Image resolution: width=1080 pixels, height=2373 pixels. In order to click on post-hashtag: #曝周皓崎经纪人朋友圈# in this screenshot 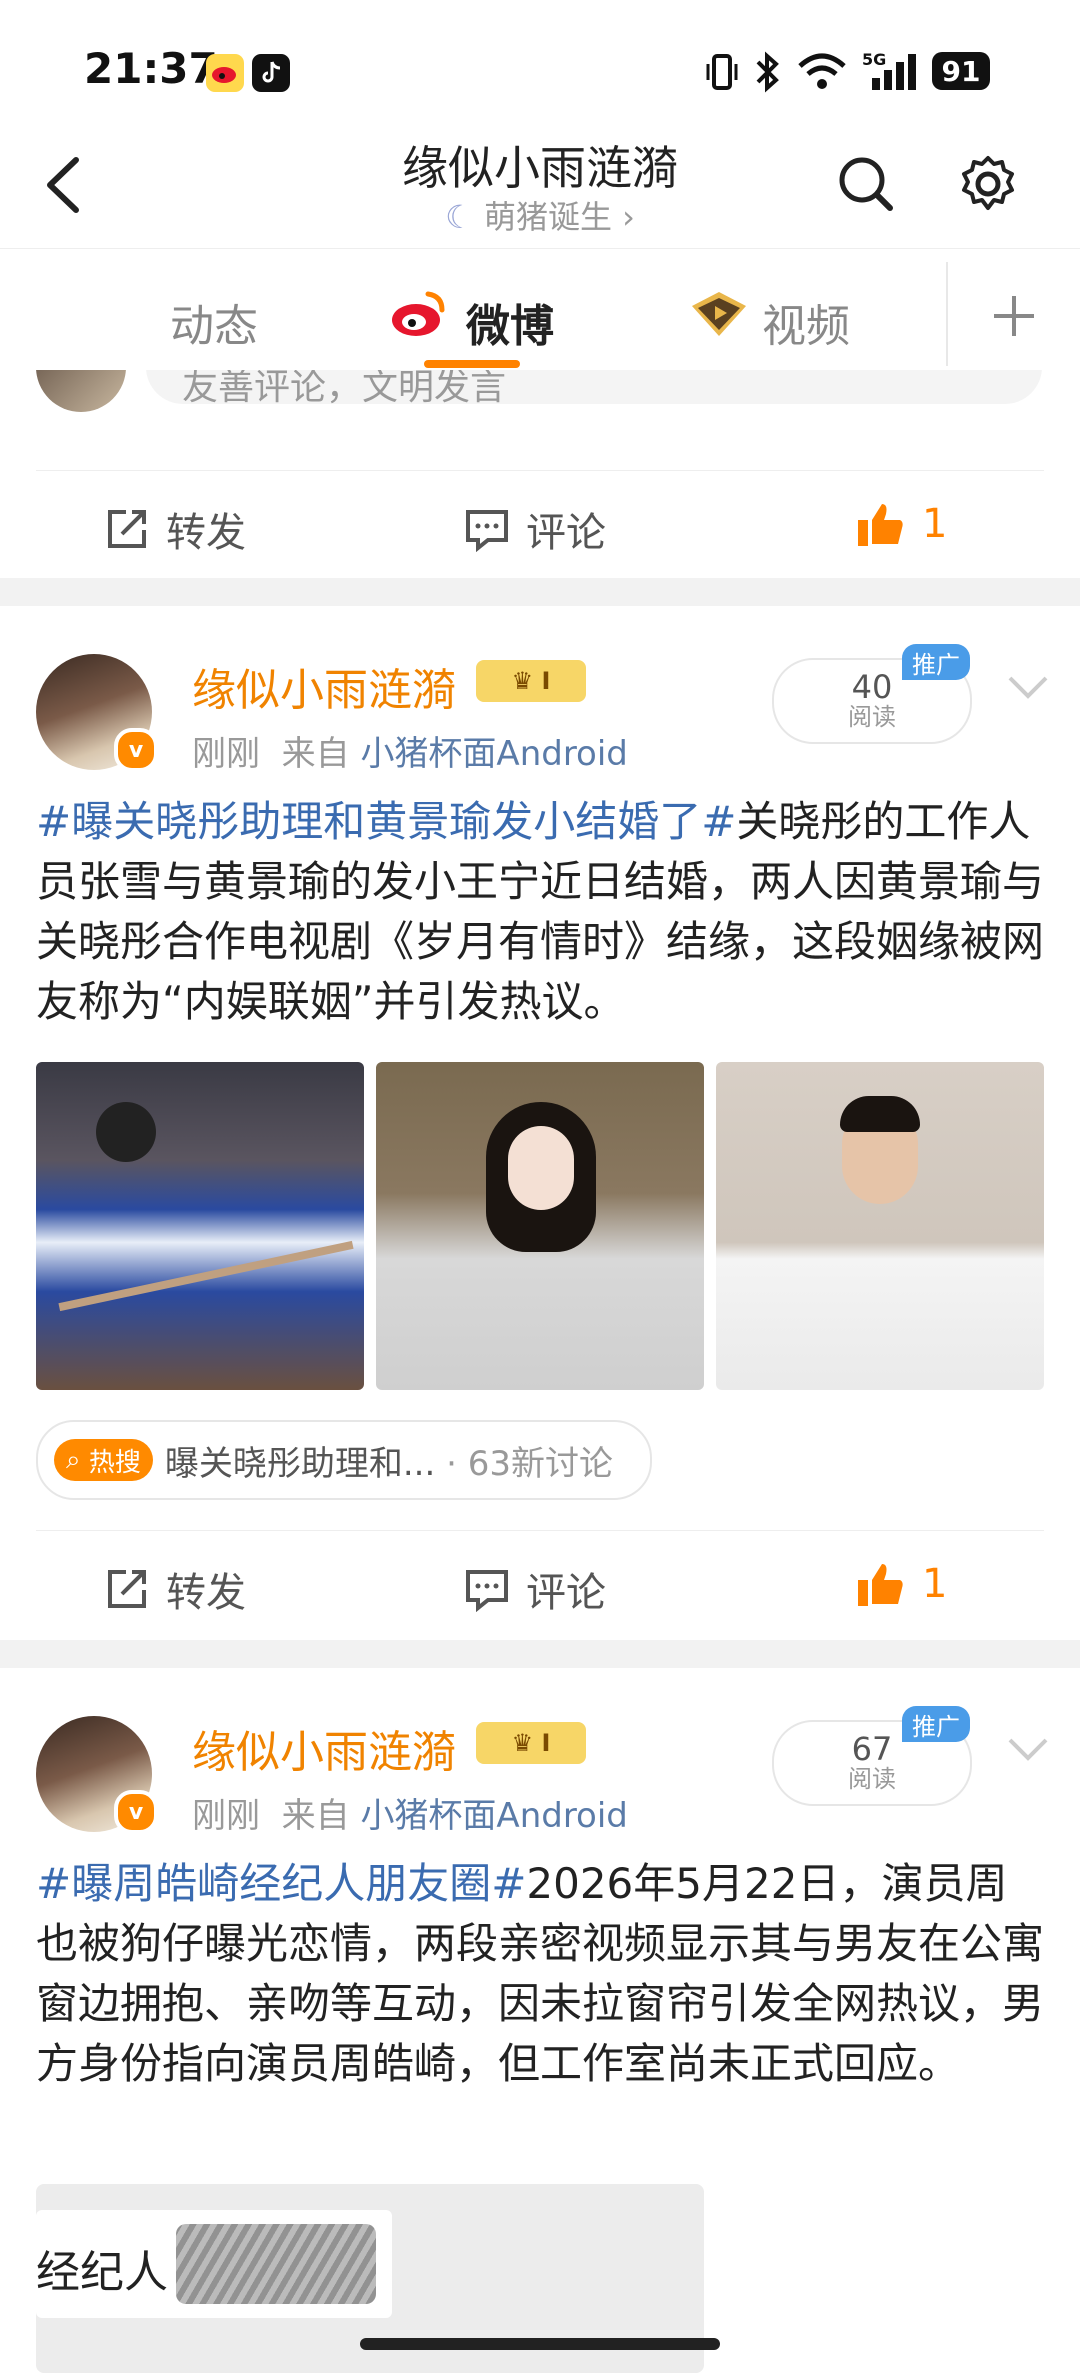, I will do `click(281, 1883)`.